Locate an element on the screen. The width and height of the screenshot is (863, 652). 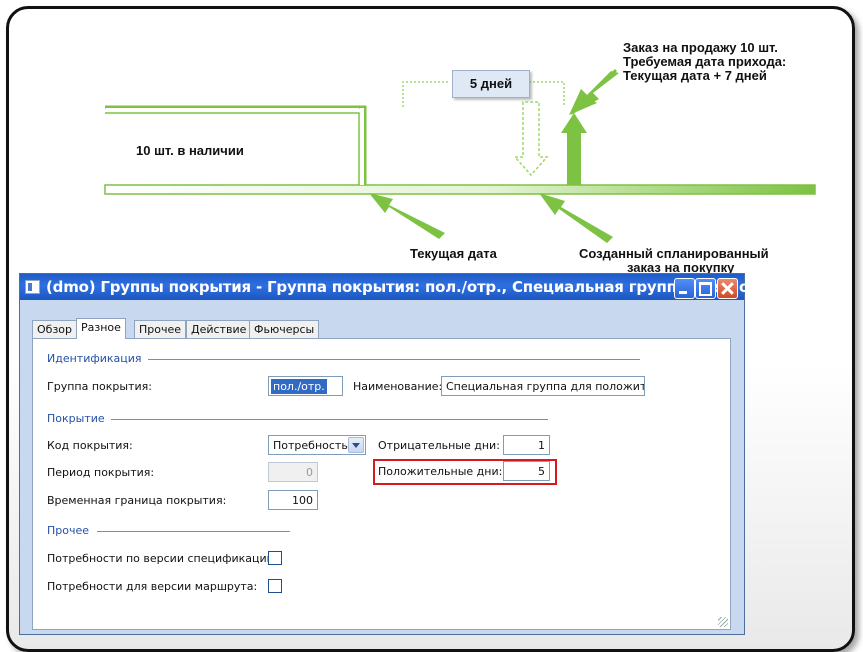
form-icon is located at coordinates (32, 287).